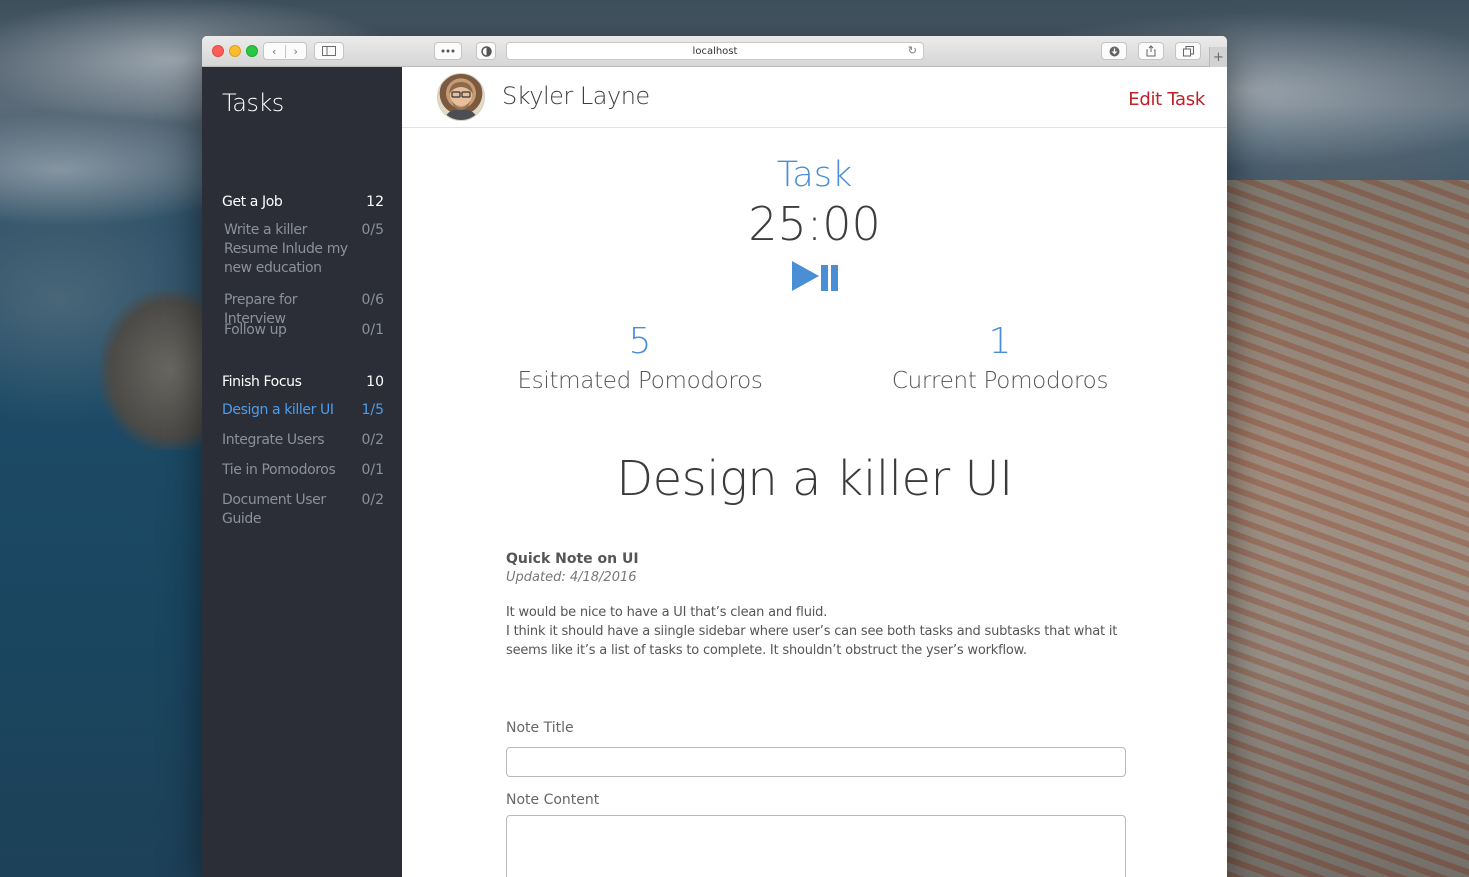 The image size is (1469, 877). Describe the element at coordinates (640, 341) in the screenshot. I see `estimated-pomodoros-value: 5` at that location.